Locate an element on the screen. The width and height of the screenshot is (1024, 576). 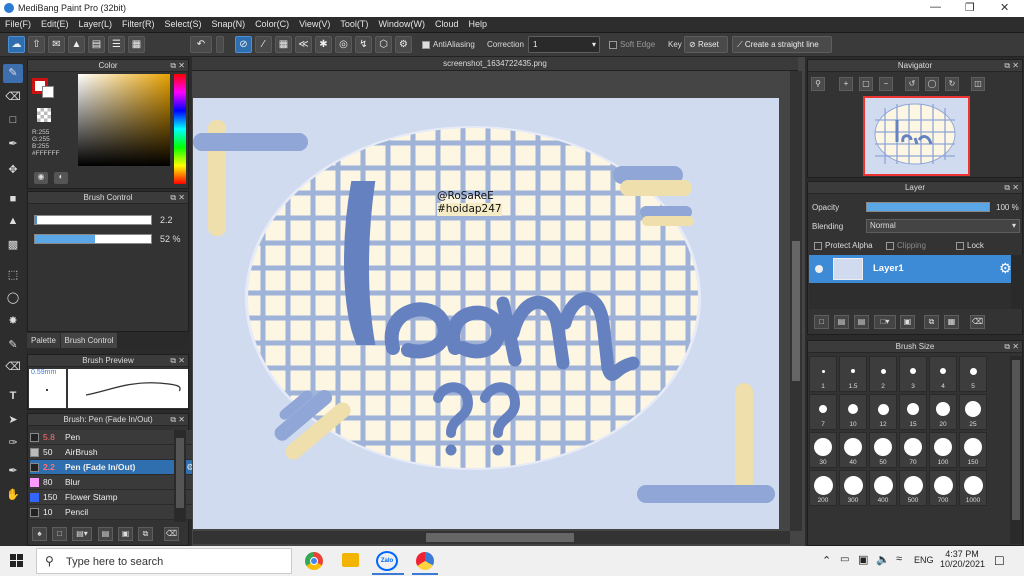
menu-help: Help is located at coordinates (477, 24).